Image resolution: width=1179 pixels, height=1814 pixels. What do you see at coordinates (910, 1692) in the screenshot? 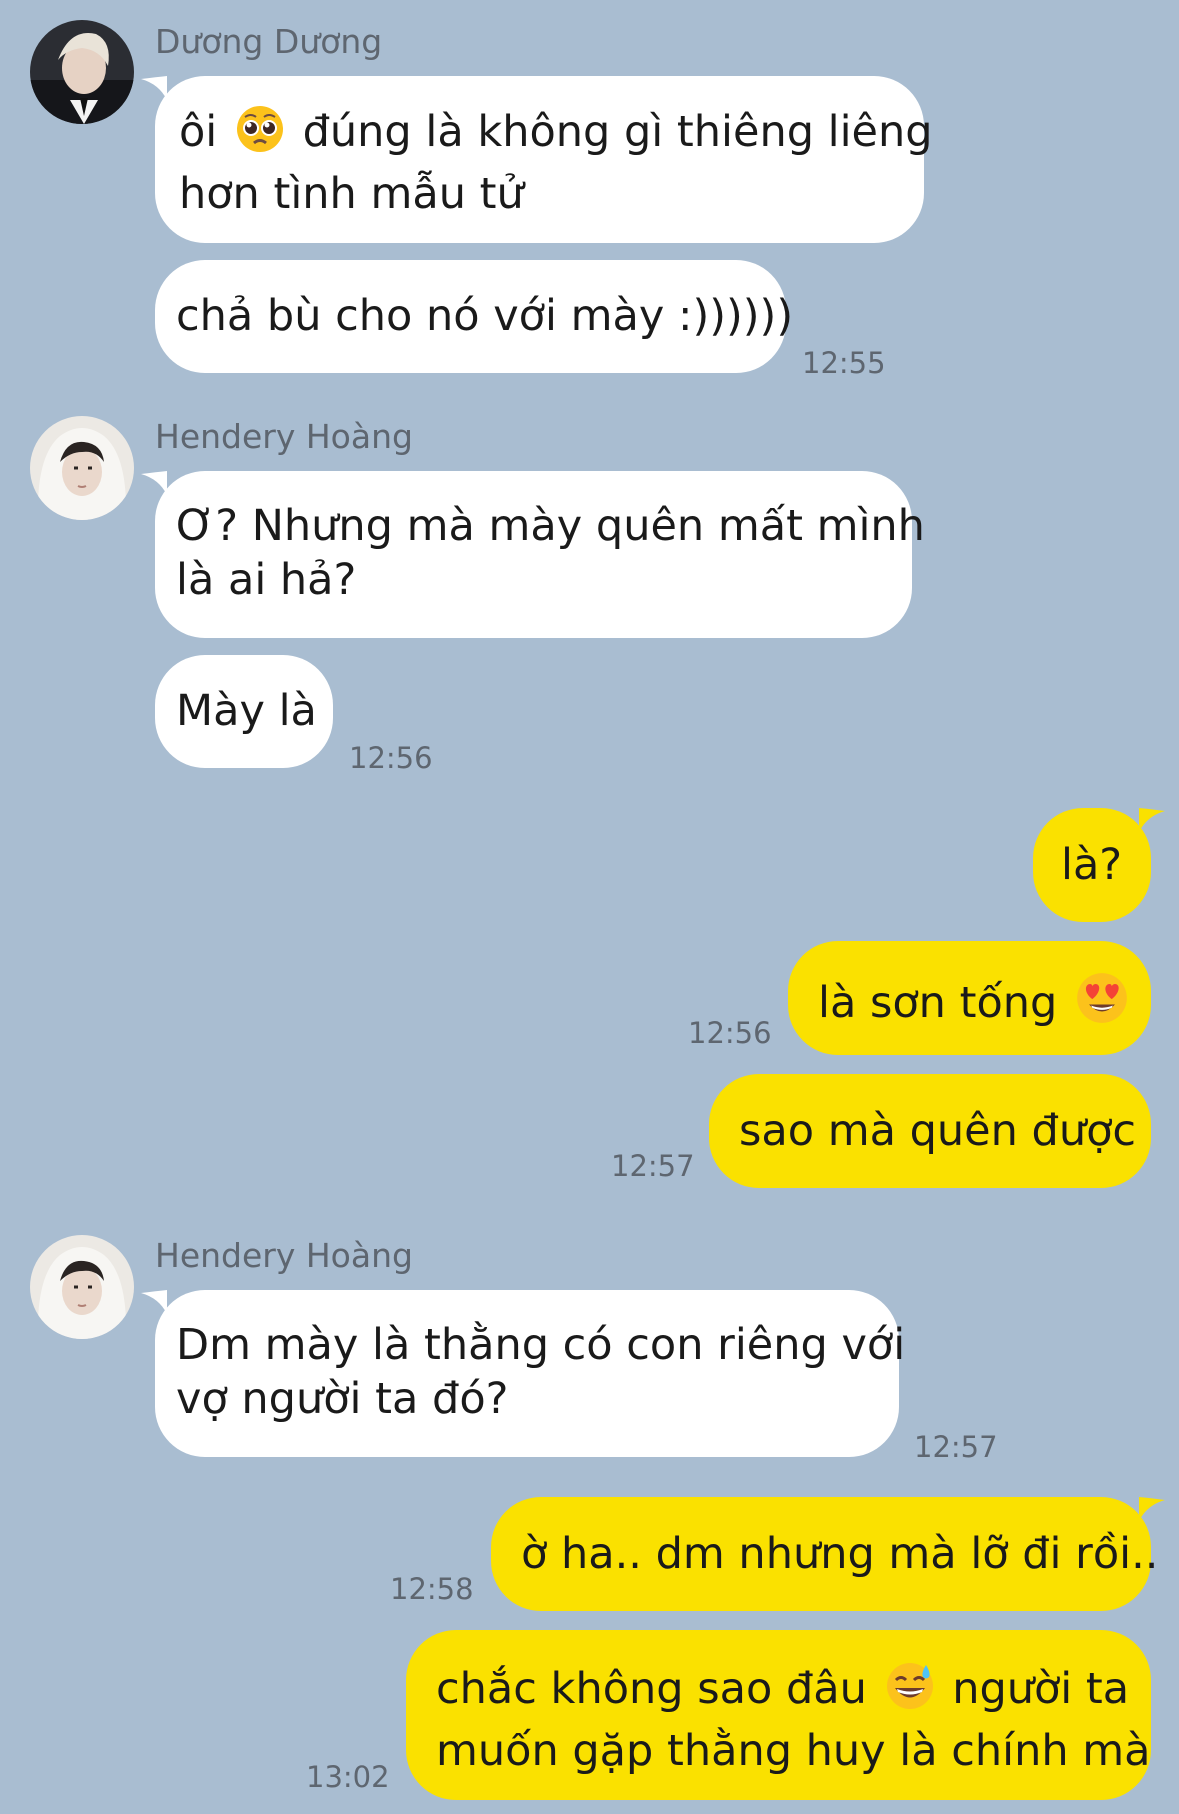
I see `grinning-sweat-icon` at bounding box center [910, 1692].